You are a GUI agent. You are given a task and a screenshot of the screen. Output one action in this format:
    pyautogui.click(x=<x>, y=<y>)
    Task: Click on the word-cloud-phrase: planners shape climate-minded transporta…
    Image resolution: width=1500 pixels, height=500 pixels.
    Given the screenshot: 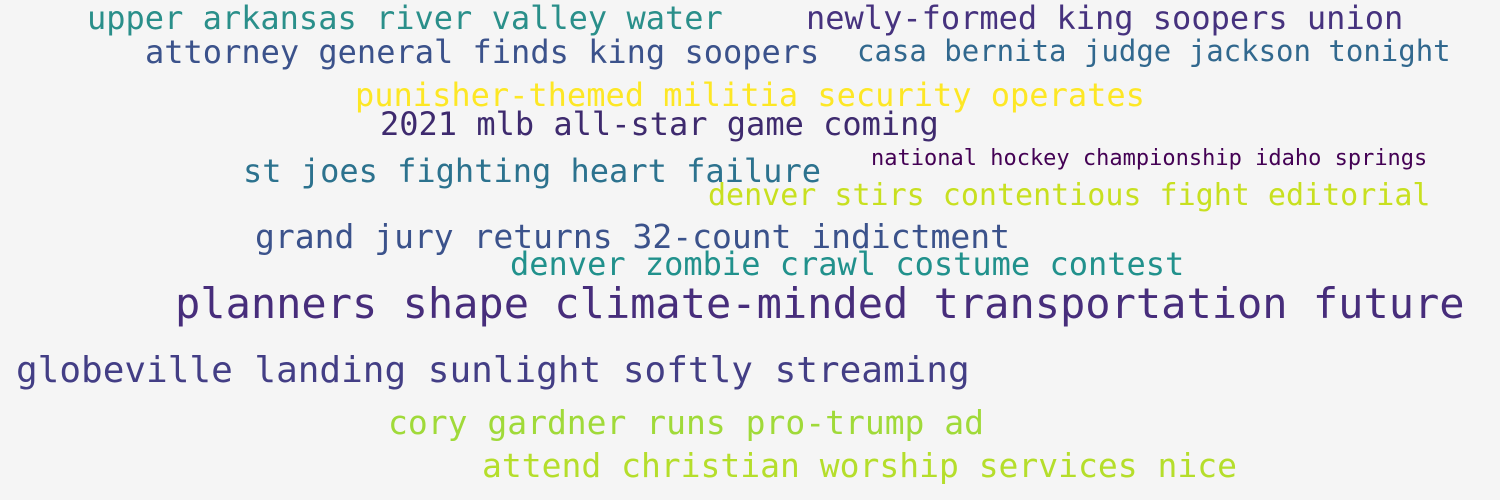 What is the action you would take?
    pyautogui.click(x=820, y=303)
    